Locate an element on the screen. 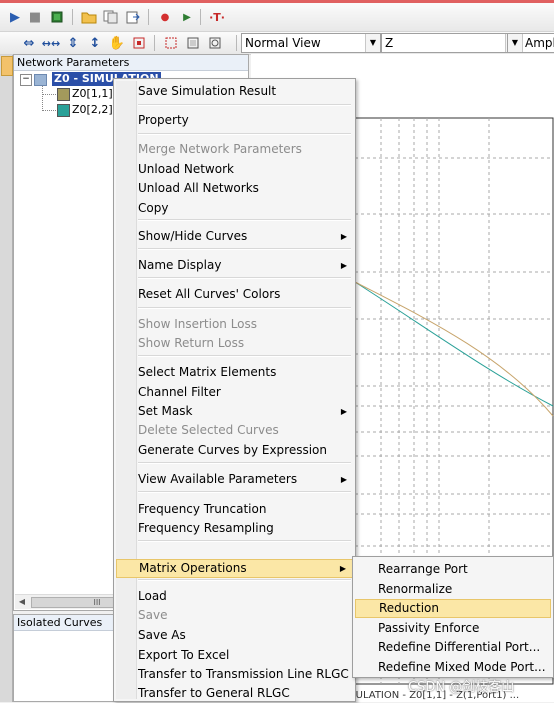  menu-item-property: Property is located at coordinates (234, 120).